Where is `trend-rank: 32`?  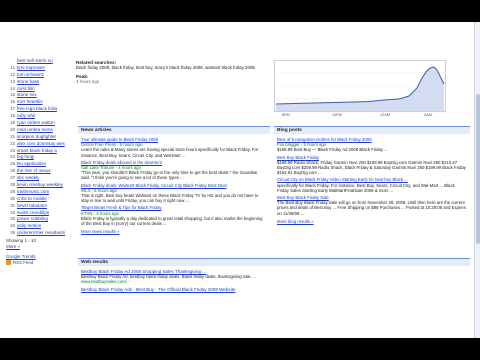
trend-rank: 32 is located at coordinates (12, 212).